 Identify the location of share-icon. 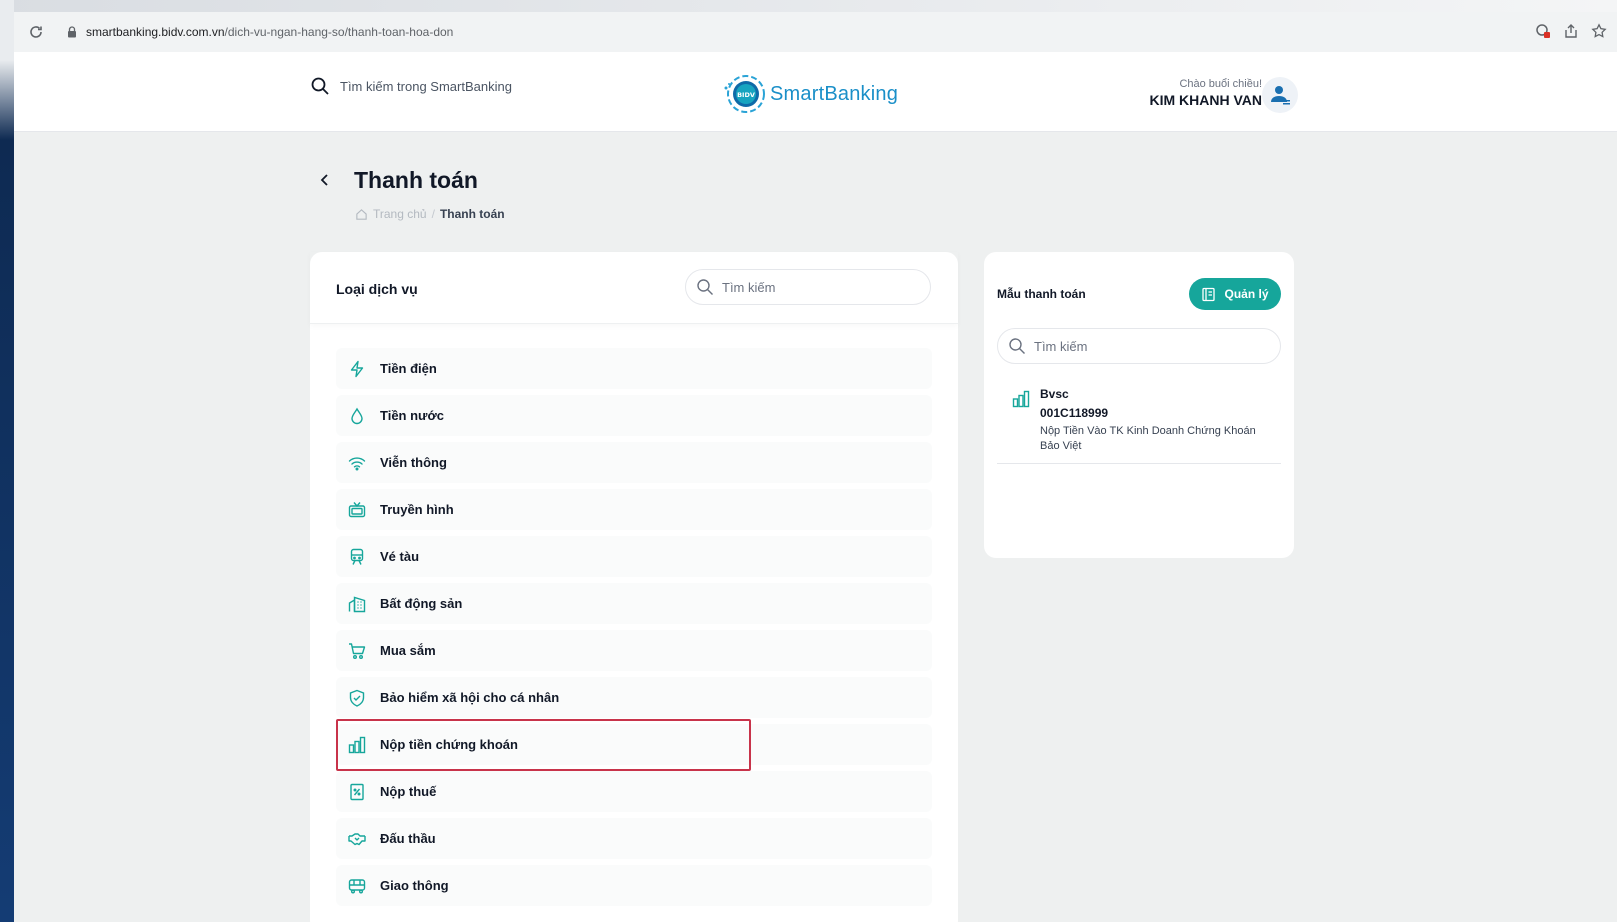
(1571, 31).